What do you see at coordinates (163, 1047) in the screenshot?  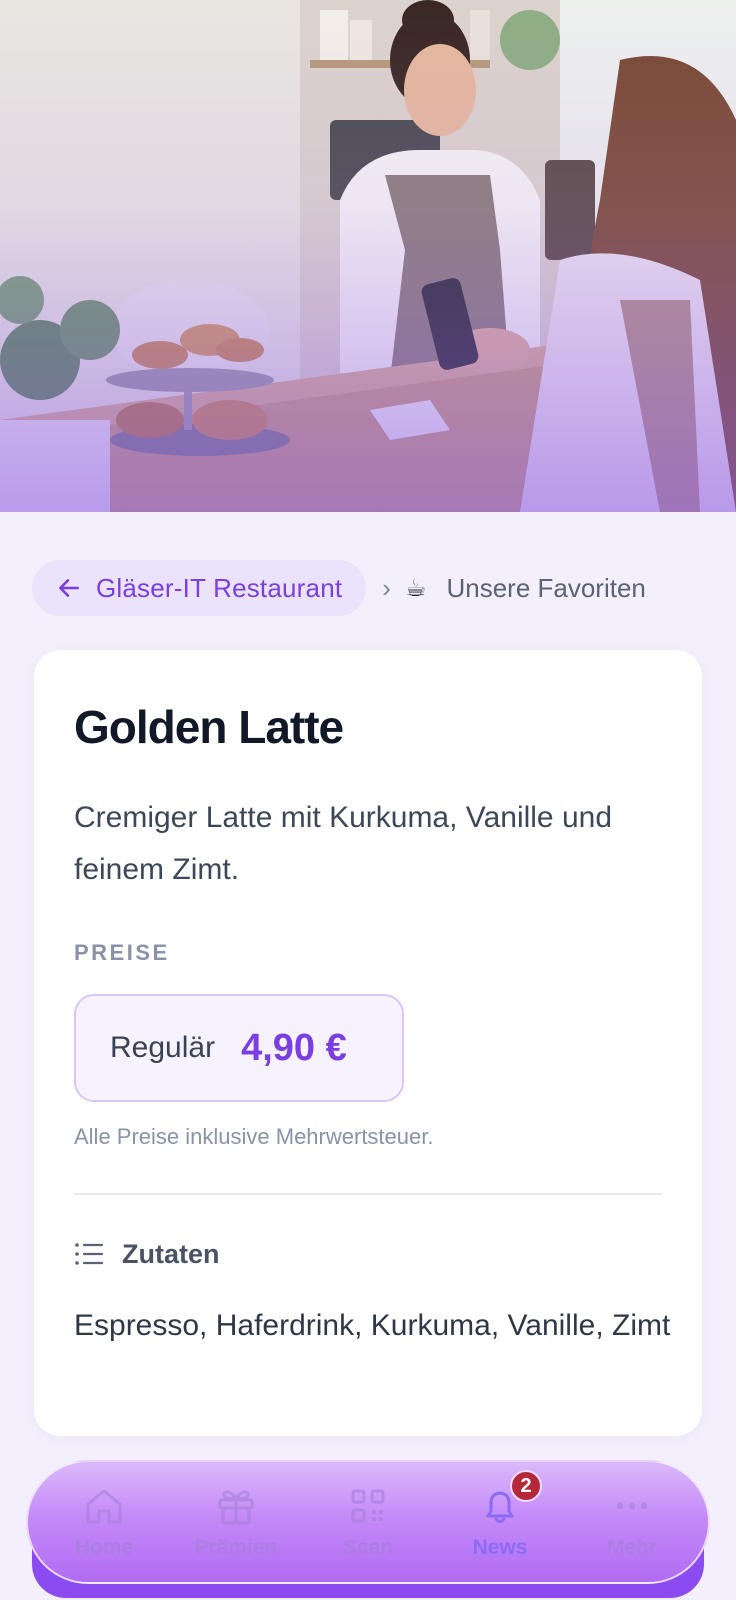 I see `price-option-name: Regulär` at bounding box center [163, 1047].